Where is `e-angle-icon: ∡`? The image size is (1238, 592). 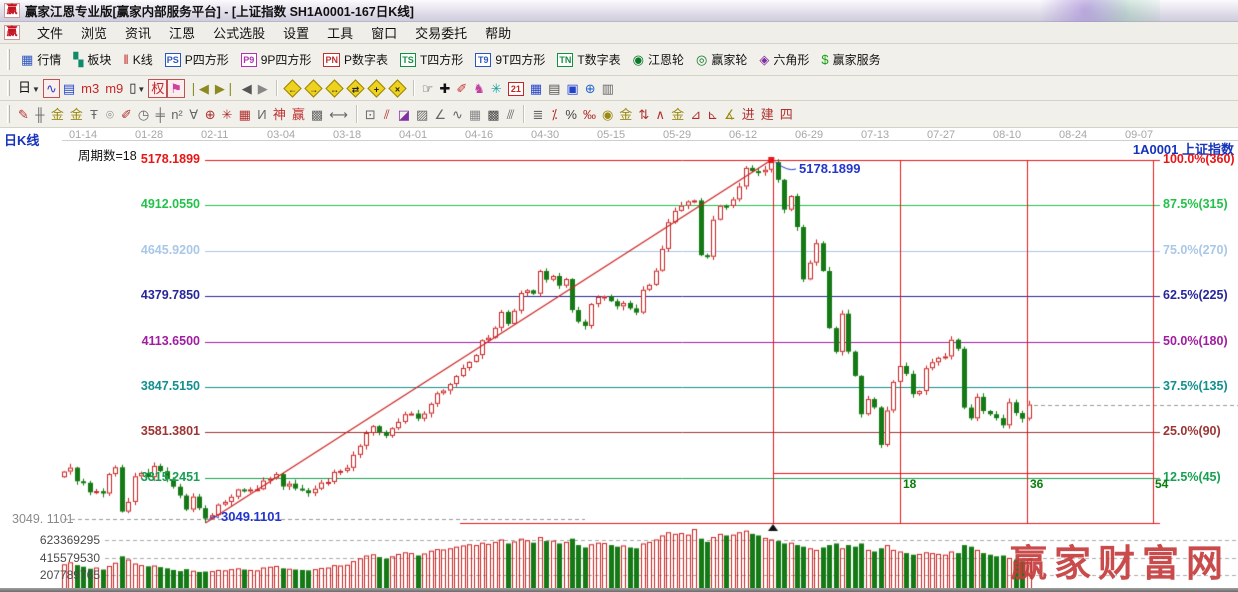 e-angle-icon: ∡ is located at coordinates (730, 114).